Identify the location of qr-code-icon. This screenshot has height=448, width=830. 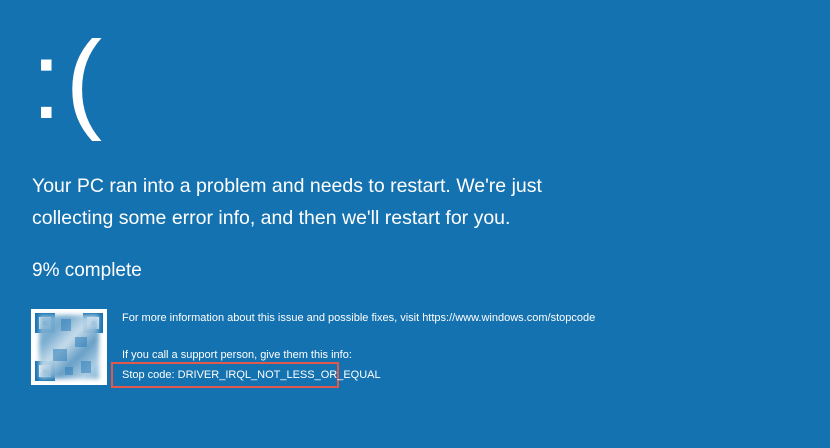
(69, 347).